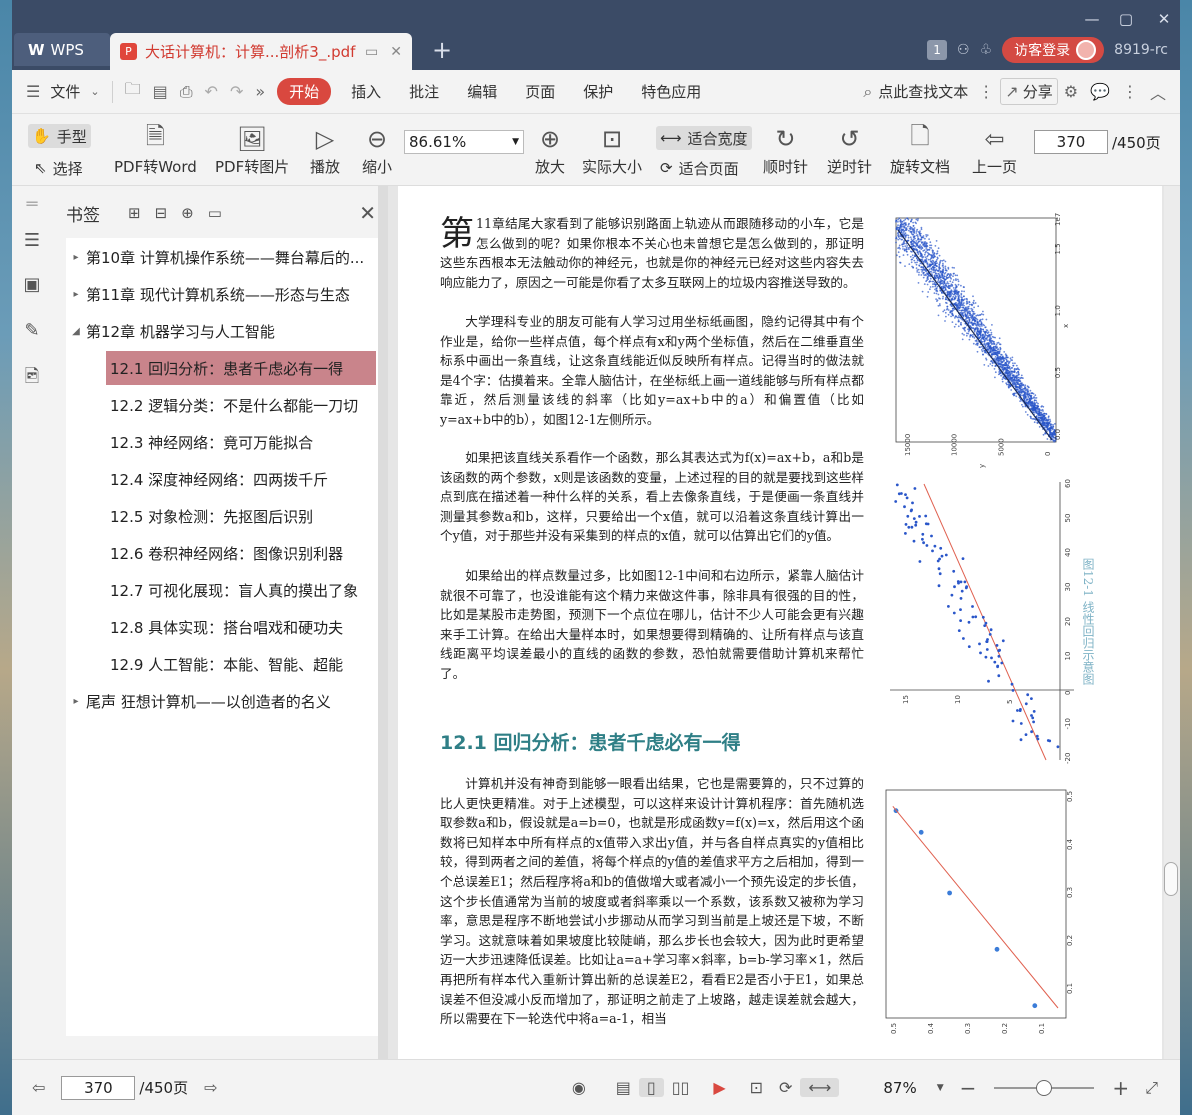 The width and height of the screenshot is (1192, 1115). Describe the element at coordinates (719, 1087) in the screenshot. I see `play-icon: ▶` at that location.